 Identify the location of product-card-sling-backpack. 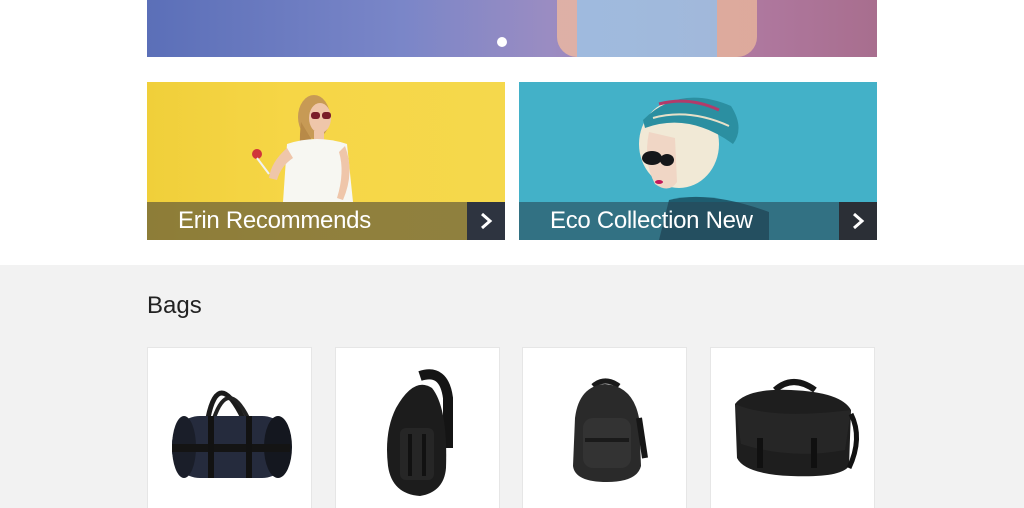
(417, 427).